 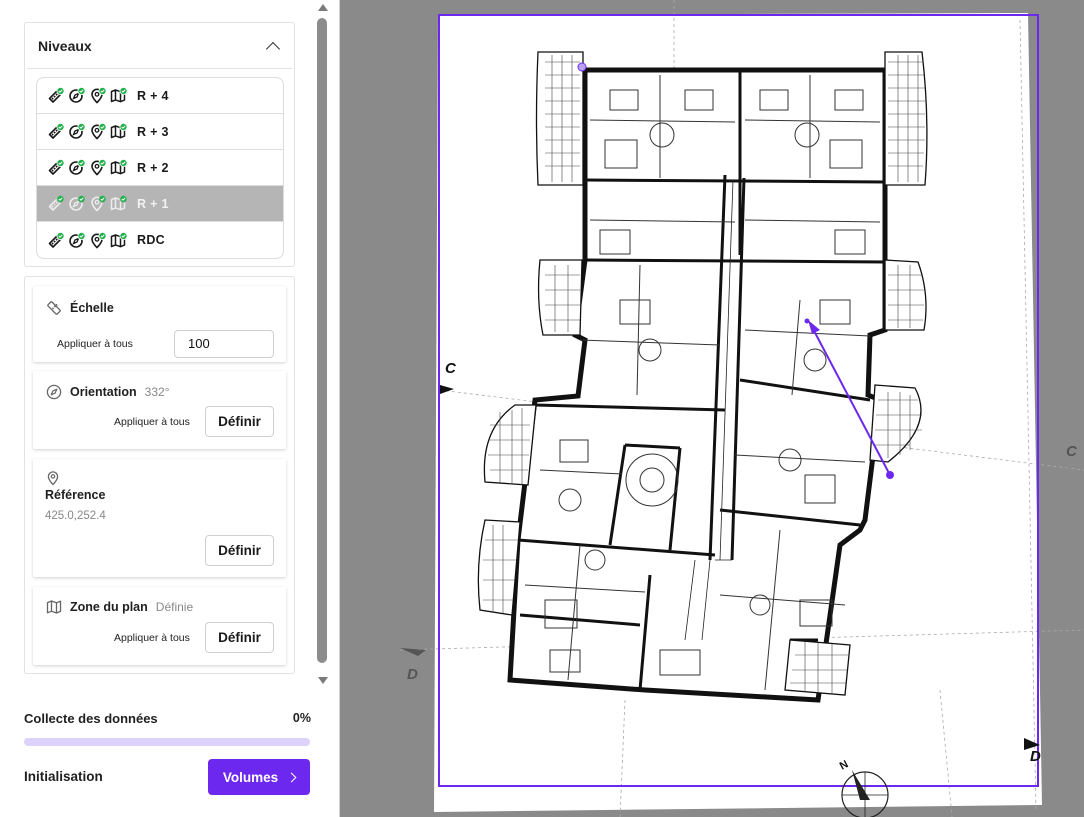 What do you see at coordinates (75, 516) in the screenshot?
I see `reference-value: 425.0,252.4` at bounding box center [75, 516].